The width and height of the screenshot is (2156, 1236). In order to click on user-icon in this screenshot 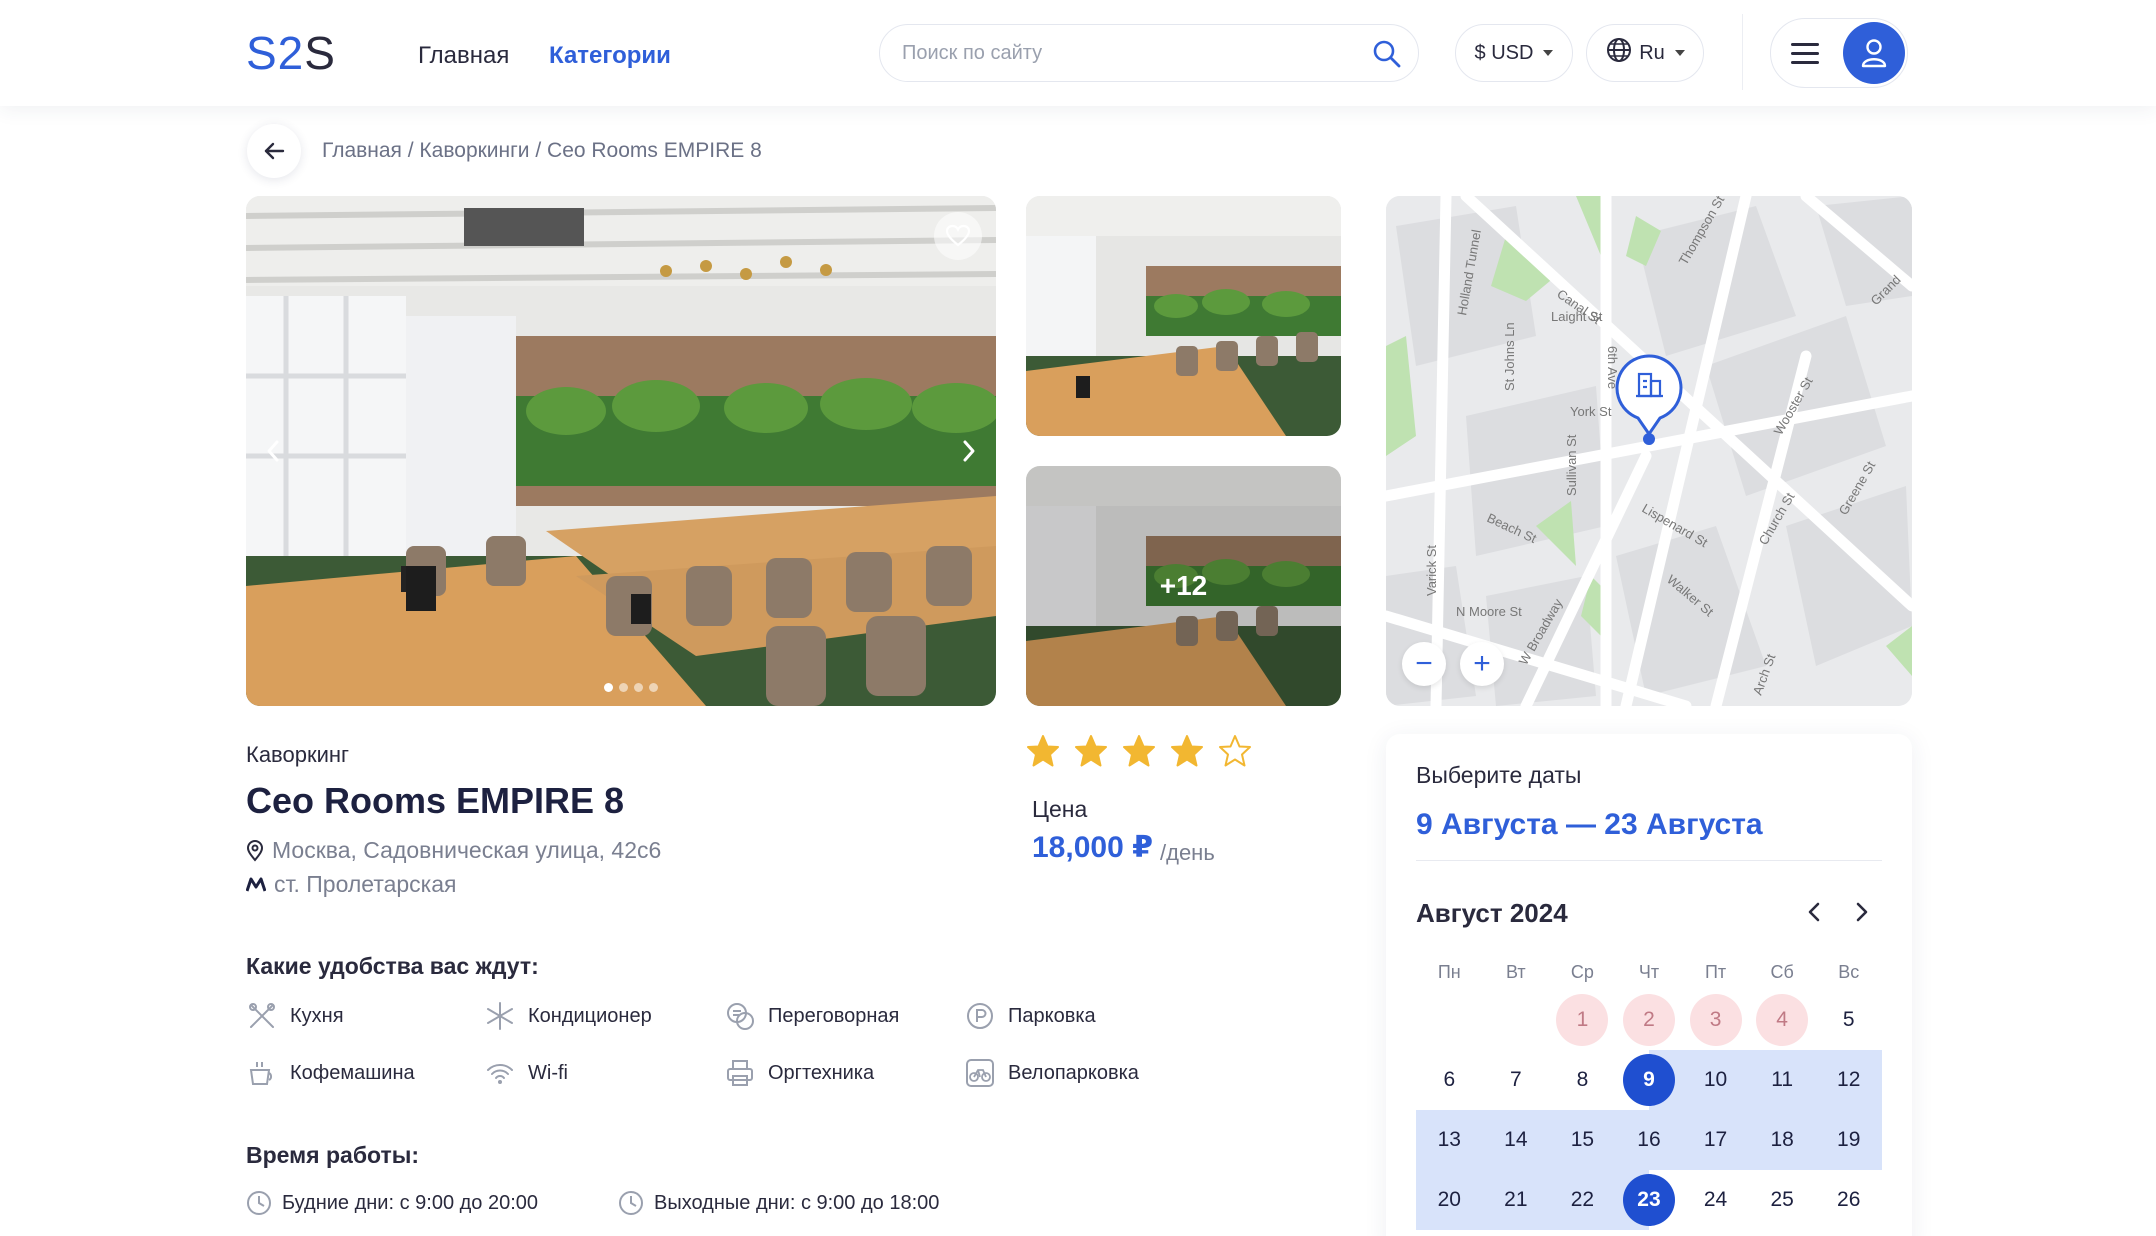, I will do `click(1874, 53)`.